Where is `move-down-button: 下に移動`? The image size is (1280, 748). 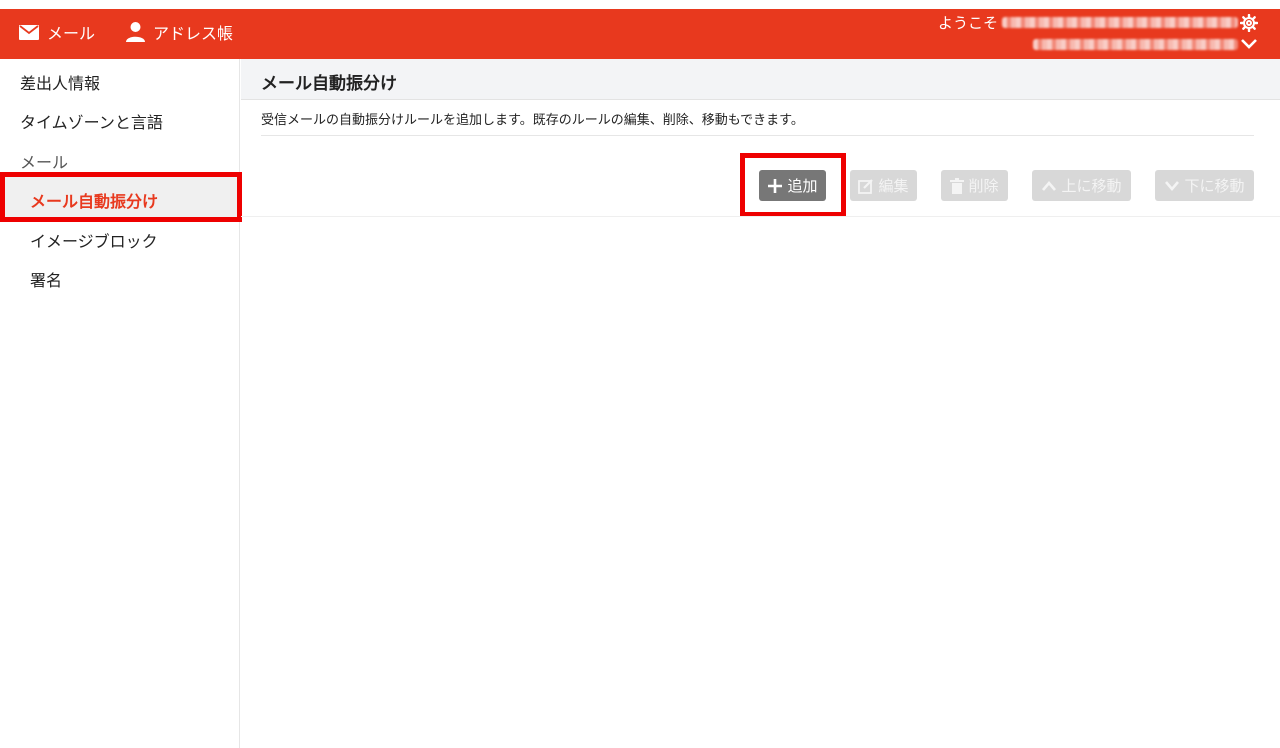 move-down-button: 下に移動 is located at coordinates (1204, 185).